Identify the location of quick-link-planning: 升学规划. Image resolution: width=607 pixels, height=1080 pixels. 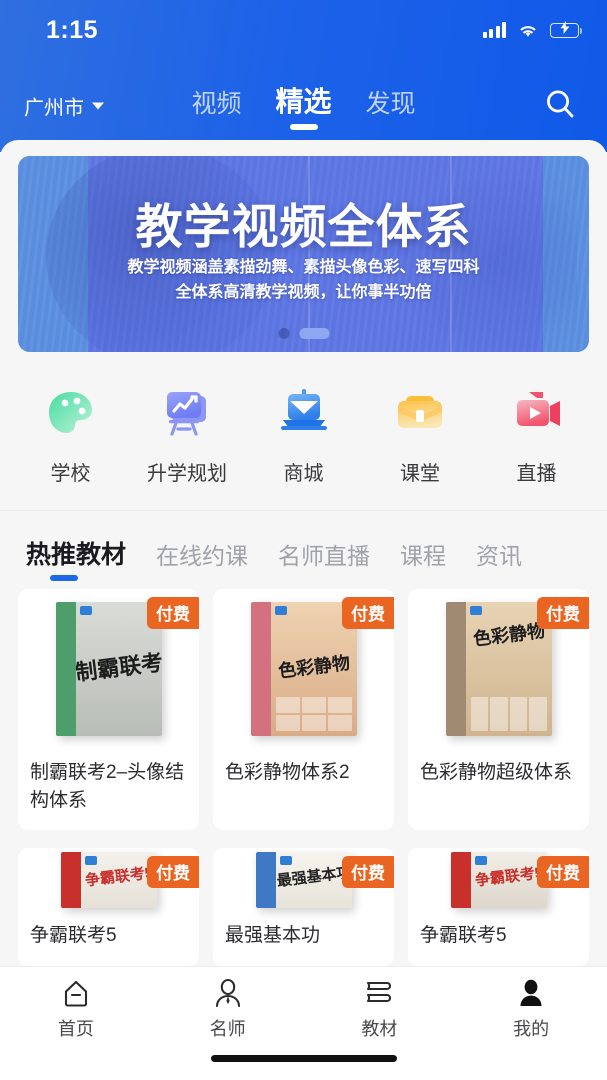
(187, 434).